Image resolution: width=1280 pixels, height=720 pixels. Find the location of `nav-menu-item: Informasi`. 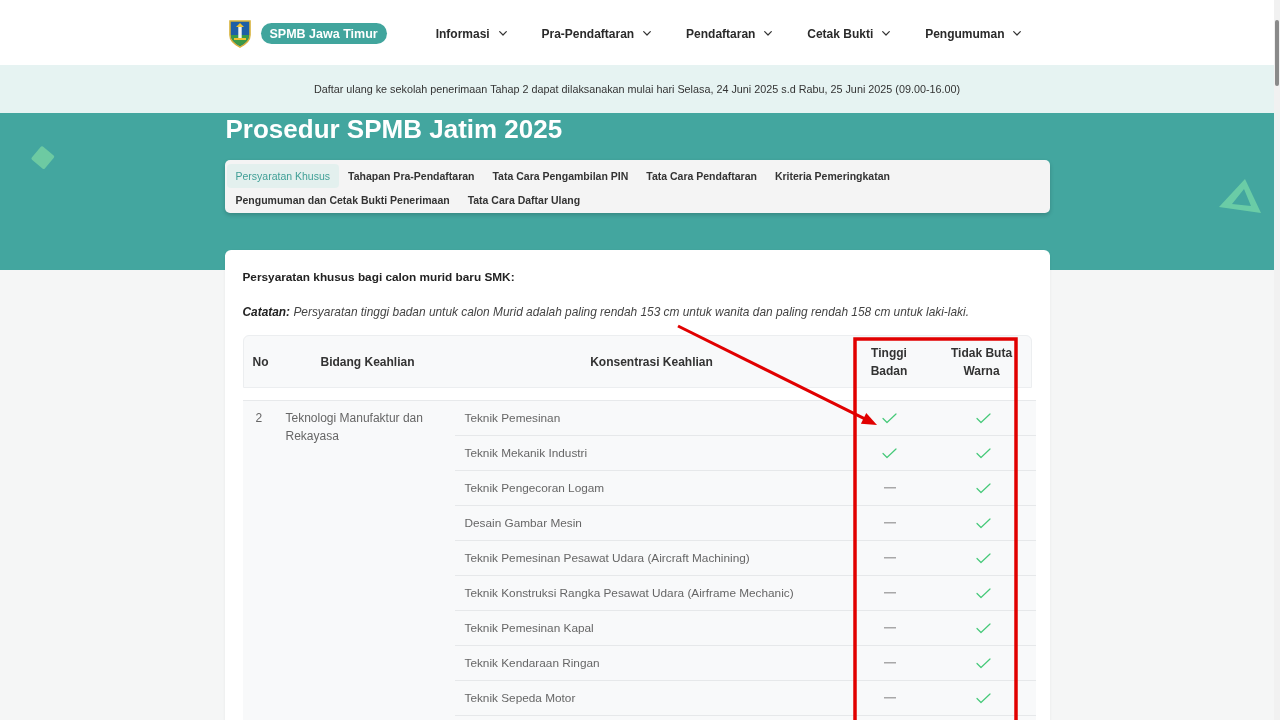

nav-menu-item: Informasi is located at coordinates (471, 33).